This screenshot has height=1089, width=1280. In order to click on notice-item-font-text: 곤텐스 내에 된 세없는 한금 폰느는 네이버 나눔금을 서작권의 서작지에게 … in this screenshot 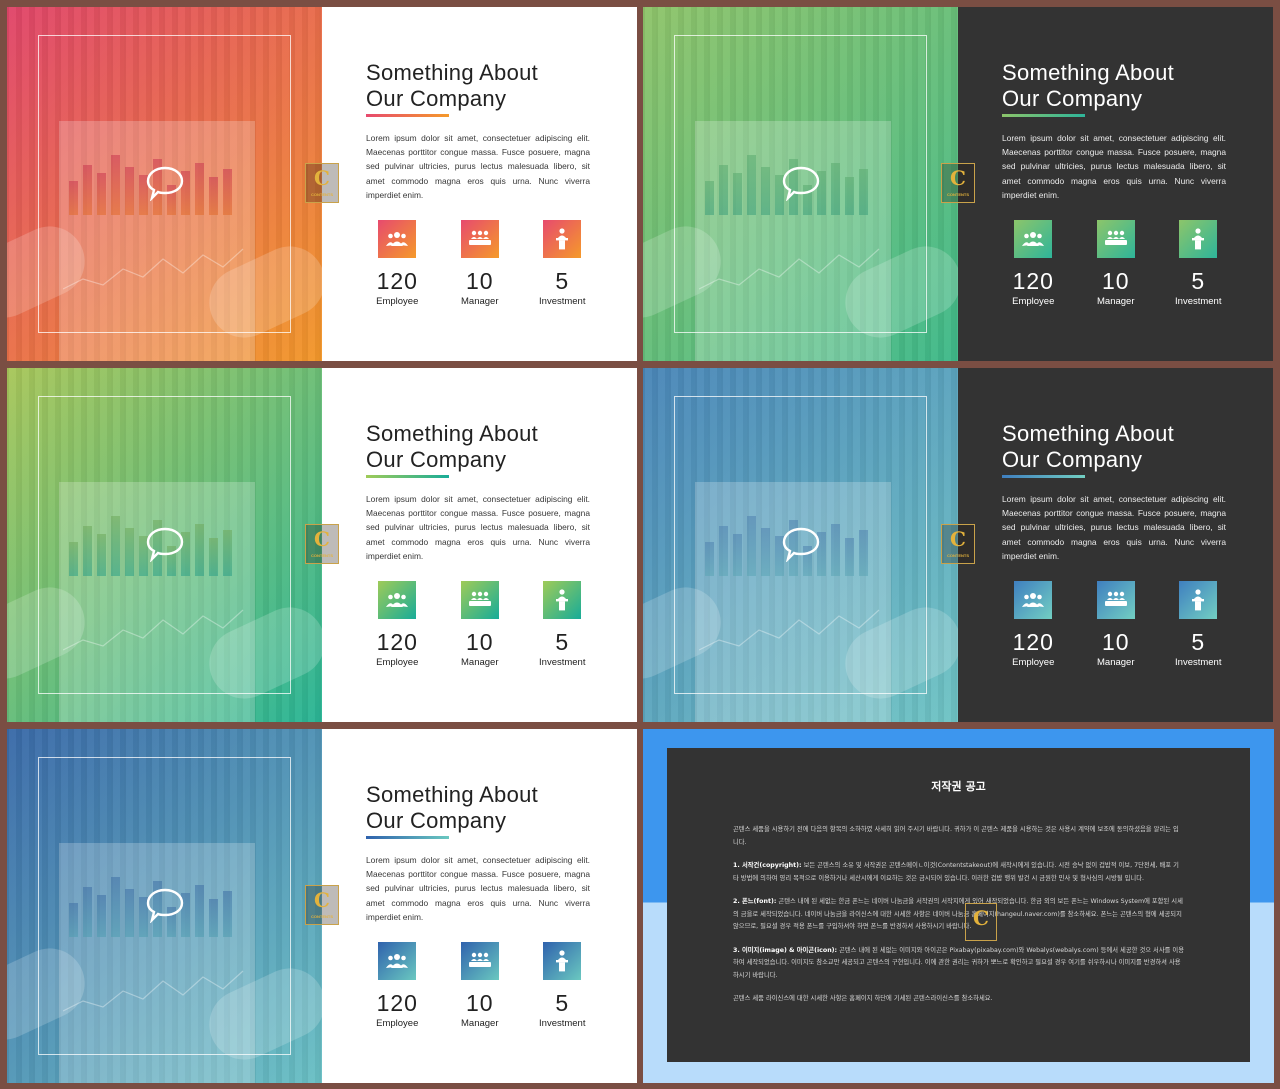, I will do `click(958, 914)`.